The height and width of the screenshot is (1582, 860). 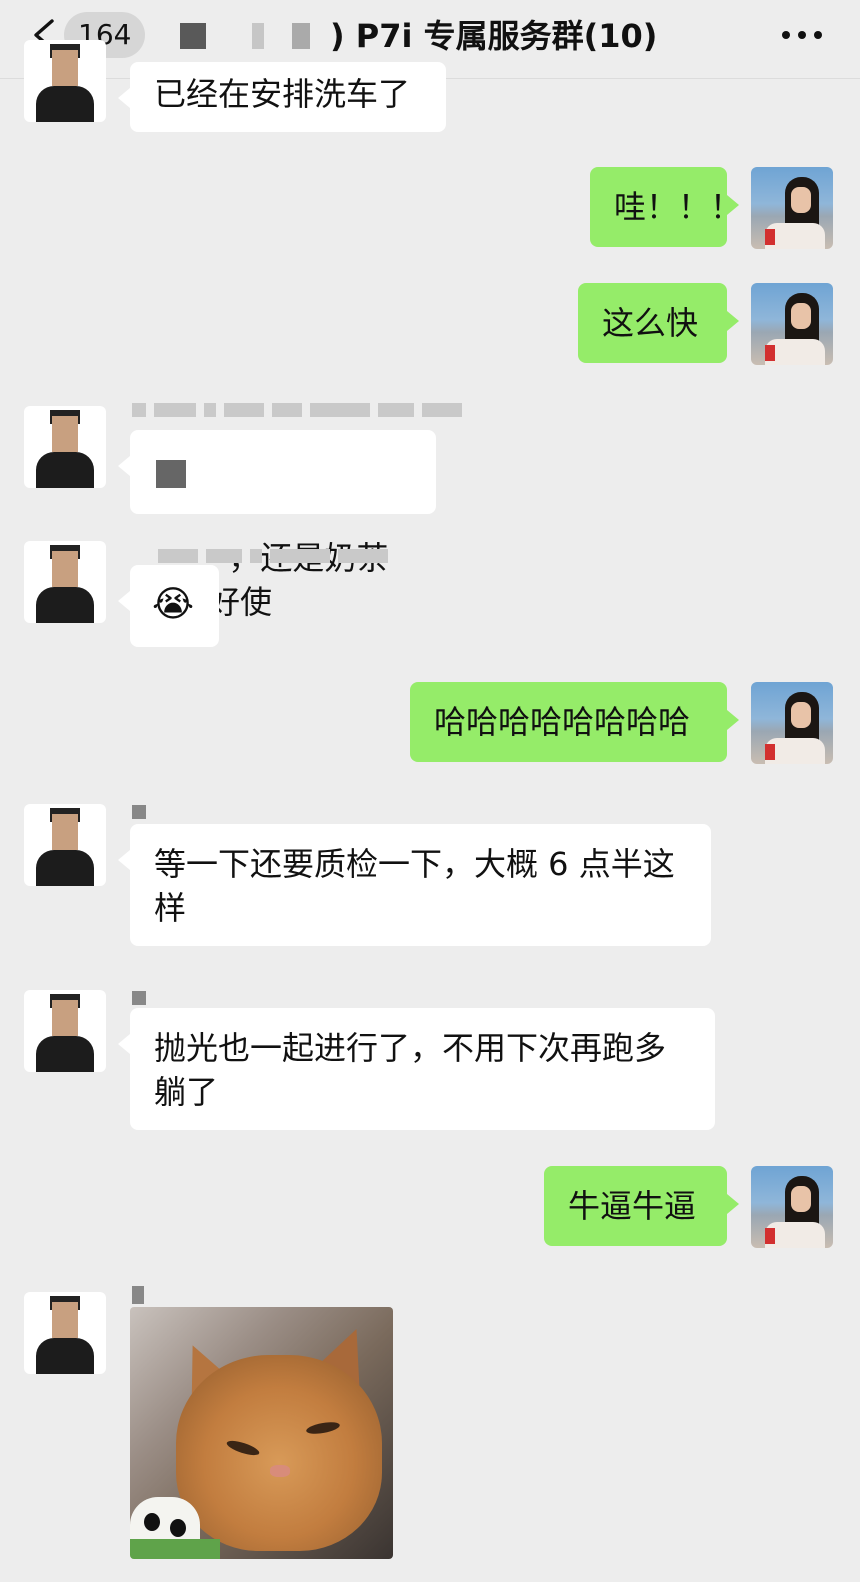 I want to click on more-dots-icon, so click(x=802, y=35).